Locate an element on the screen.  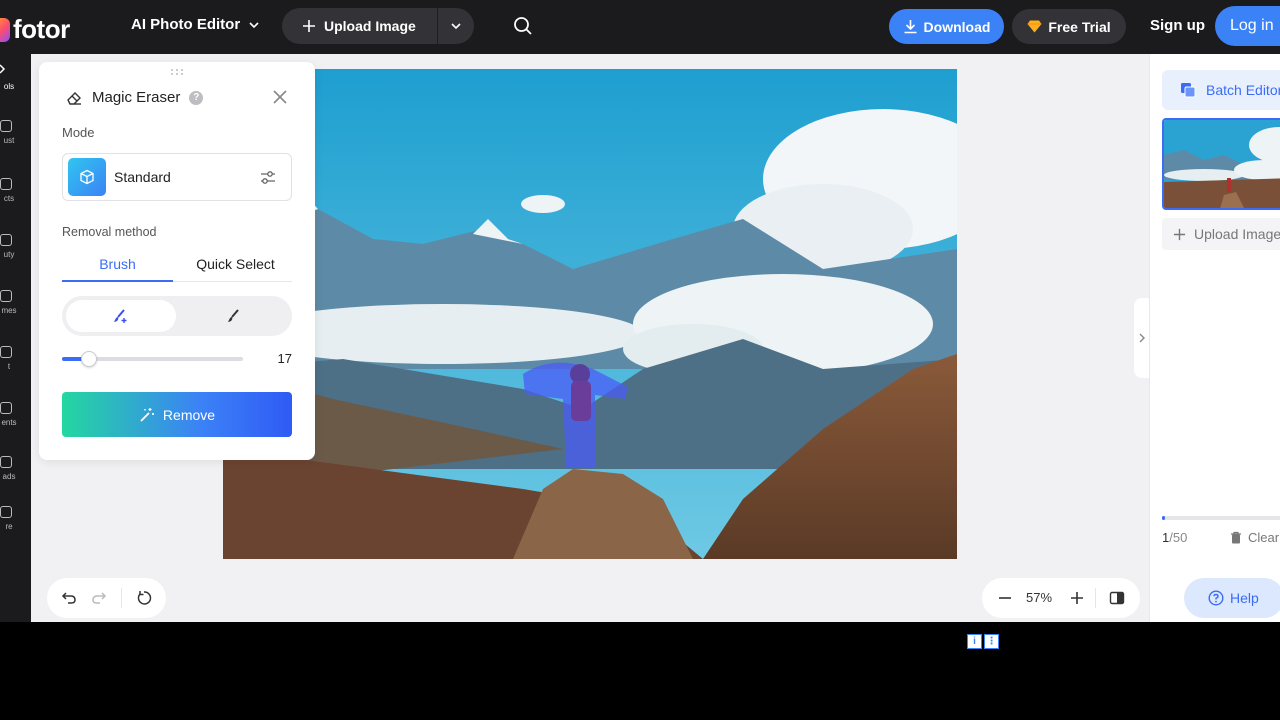
help-button: Help is located at coordinates (1232, 598).